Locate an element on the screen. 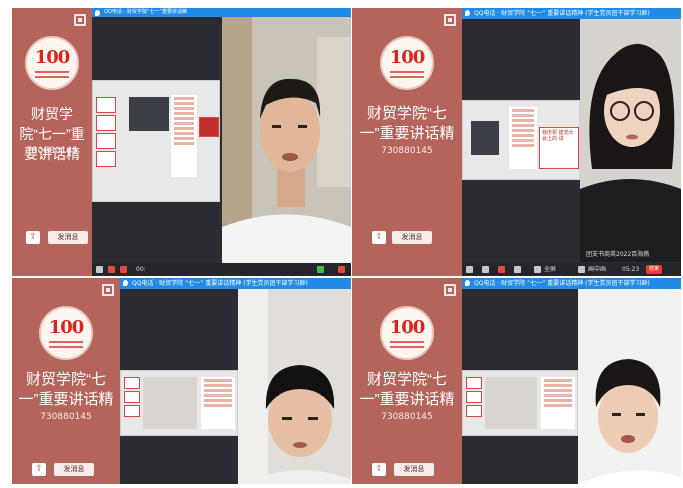  participant-video-female: 团支书商英2022百海燕 is located at coordinates (630, 140).